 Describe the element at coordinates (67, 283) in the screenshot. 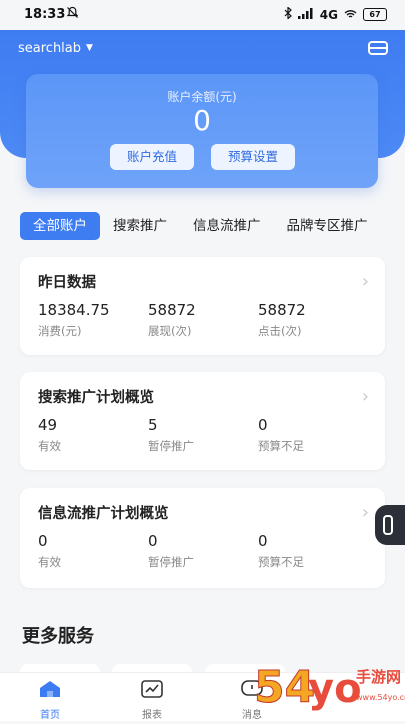

I see `card-title: 昨日数据` at that location.